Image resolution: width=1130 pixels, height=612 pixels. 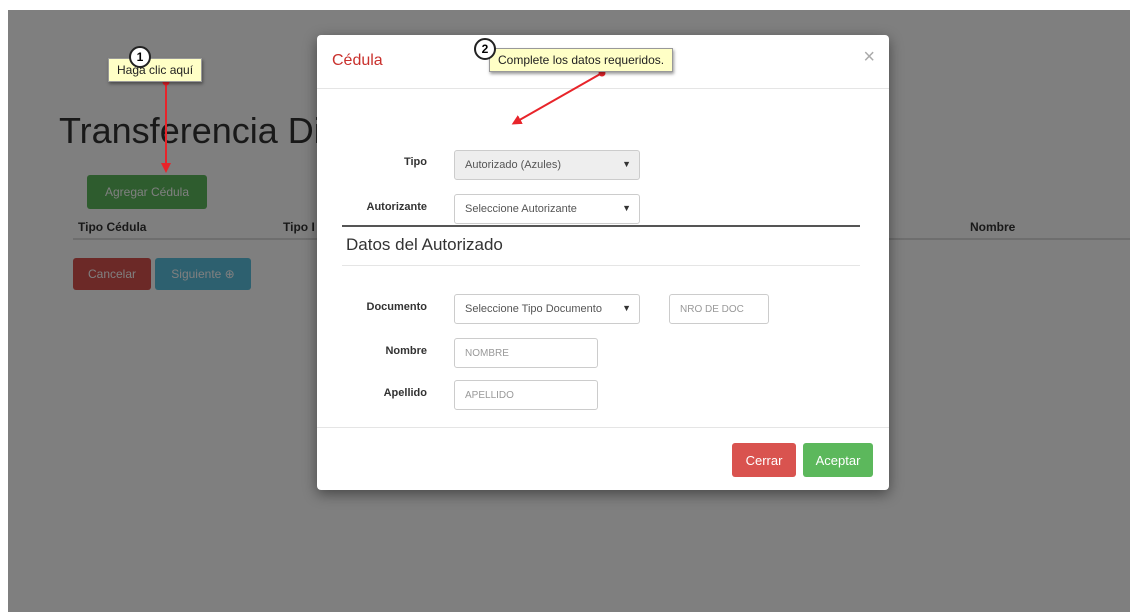 I want to click on step-1-badge: 1, so click(x=140, y=57).